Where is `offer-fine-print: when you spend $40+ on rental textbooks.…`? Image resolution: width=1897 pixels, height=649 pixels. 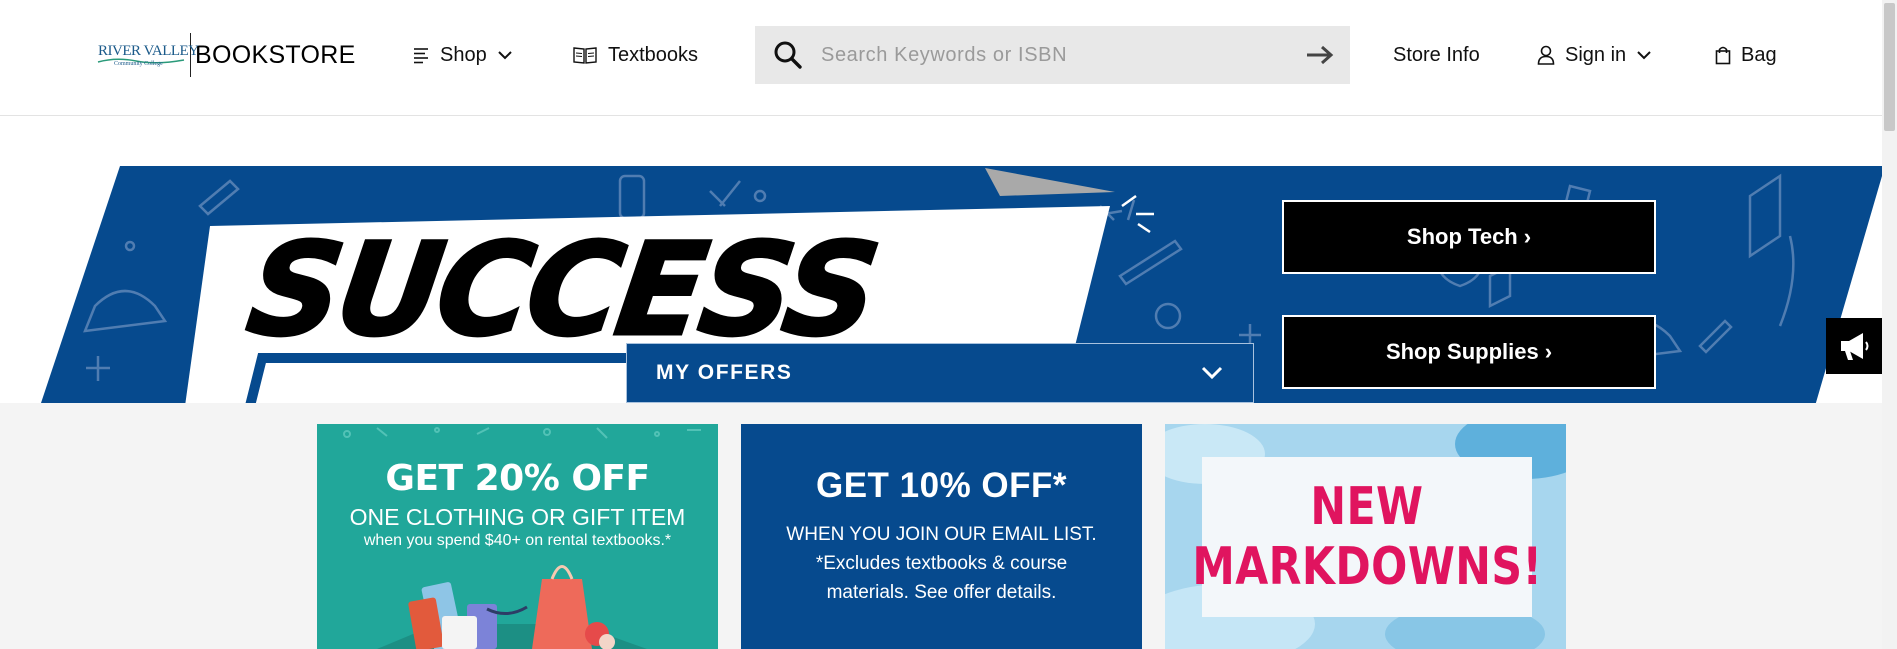
offer-fine-print: when you spend $40+ on rental textbooks.… is located at coordinates (517, 540).